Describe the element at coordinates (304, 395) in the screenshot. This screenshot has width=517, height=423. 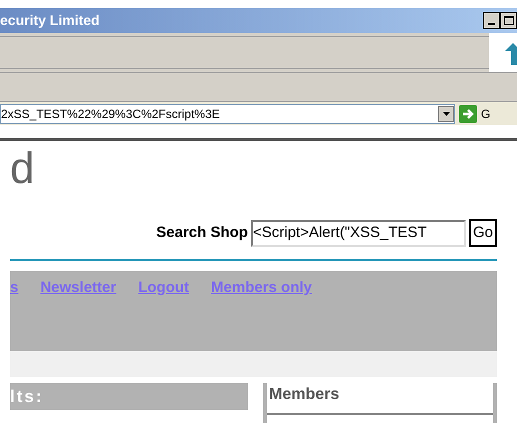
I see `members-heading: Members` at that location.